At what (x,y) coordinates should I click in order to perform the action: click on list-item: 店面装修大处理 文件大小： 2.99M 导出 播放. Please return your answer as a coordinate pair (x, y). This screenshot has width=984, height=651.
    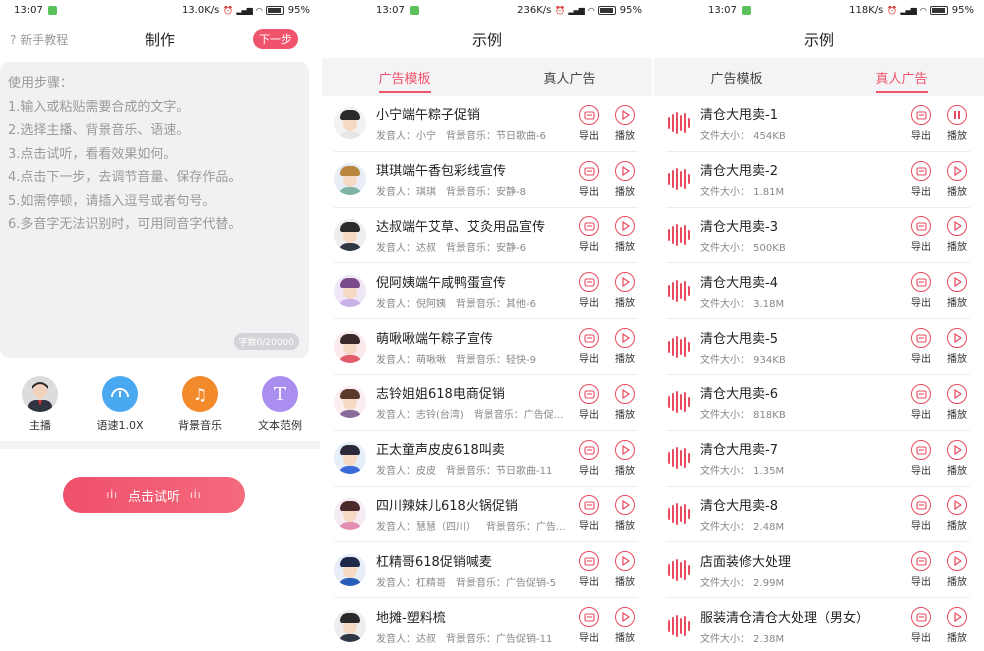
    Looking at the image, I should click on (818, 570).